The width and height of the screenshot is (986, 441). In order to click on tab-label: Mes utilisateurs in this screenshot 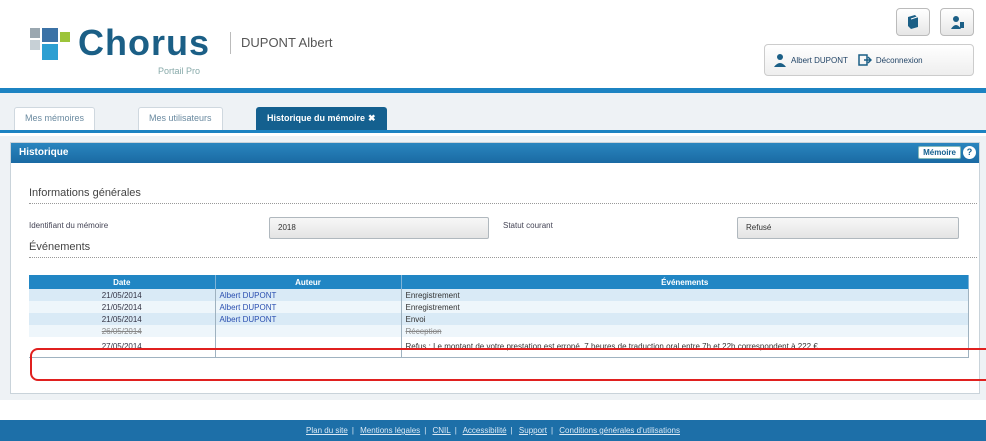, I will do `click(180, 118)`.